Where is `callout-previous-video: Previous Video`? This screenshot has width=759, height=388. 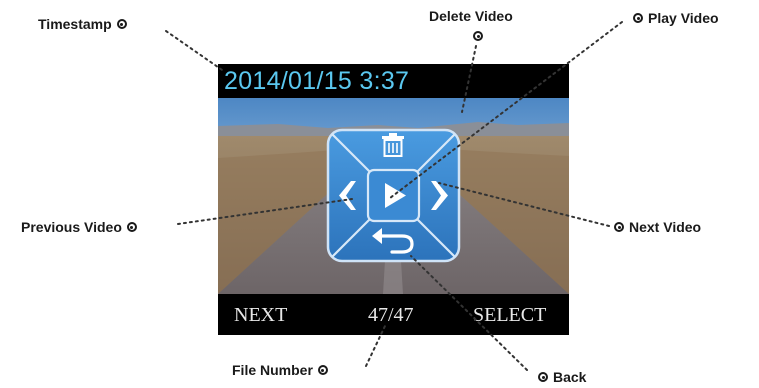 callout-previous-video: Previous Video is located at coordinates (79, 227).